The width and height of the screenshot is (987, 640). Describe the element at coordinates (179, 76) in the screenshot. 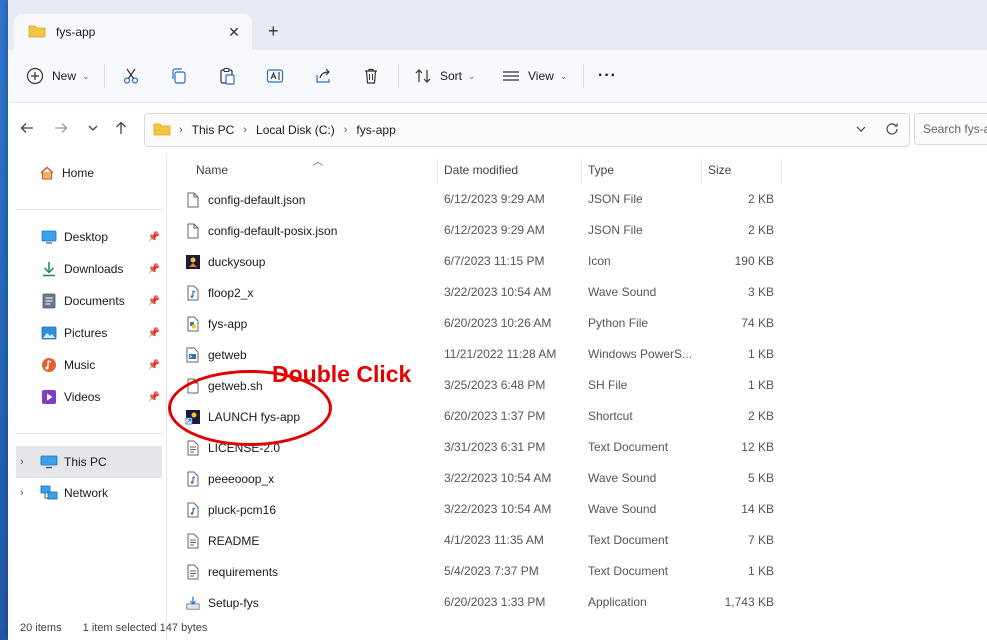

I see `copy-button` at that location.